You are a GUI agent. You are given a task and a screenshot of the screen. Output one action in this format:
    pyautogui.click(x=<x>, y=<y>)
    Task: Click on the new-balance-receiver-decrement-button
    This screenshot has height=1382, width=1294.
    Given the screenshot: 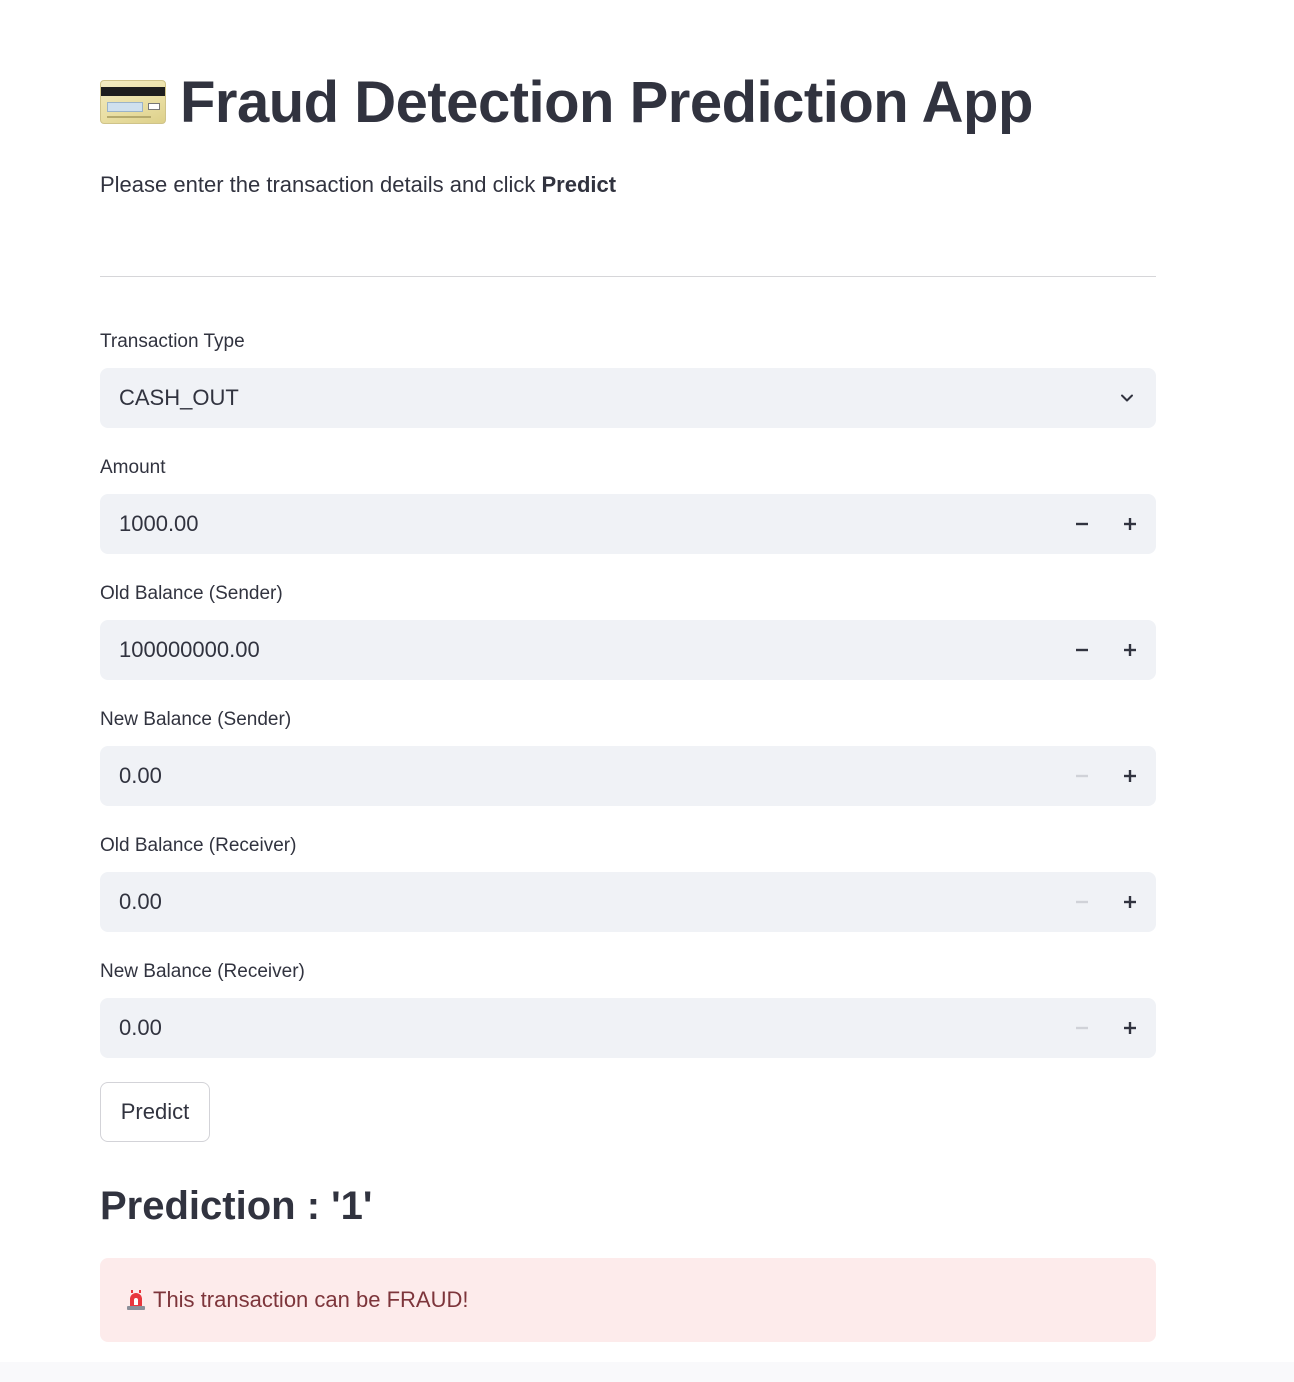 What is the action you would take?
    pyautogui.click(x=1082, y=1028)
    